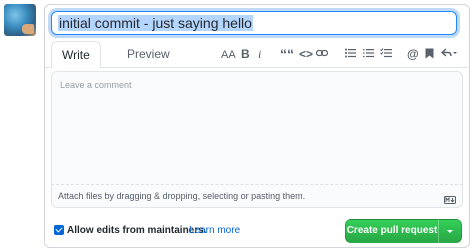 The height and width of the screenshot is (249, 474). Describe the element at coordinates (228, 54) in the screenshot. I see `header-icon: AA` at that location.